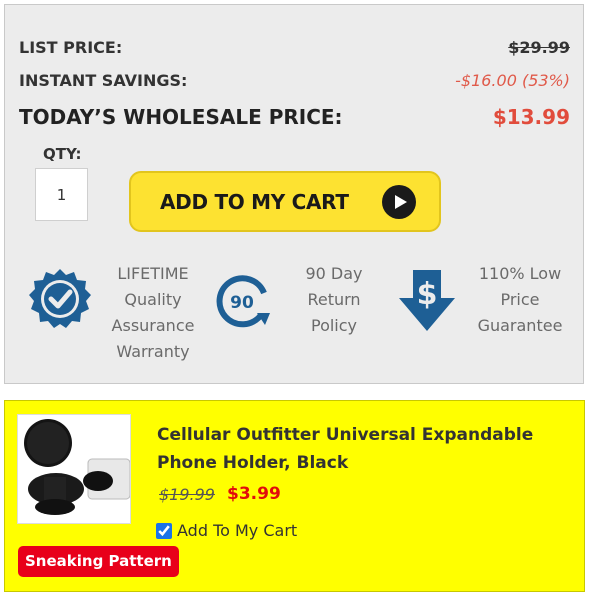 The image size is (592, 598). I want to click on badge-line: 90 Day, so click(334, 273).